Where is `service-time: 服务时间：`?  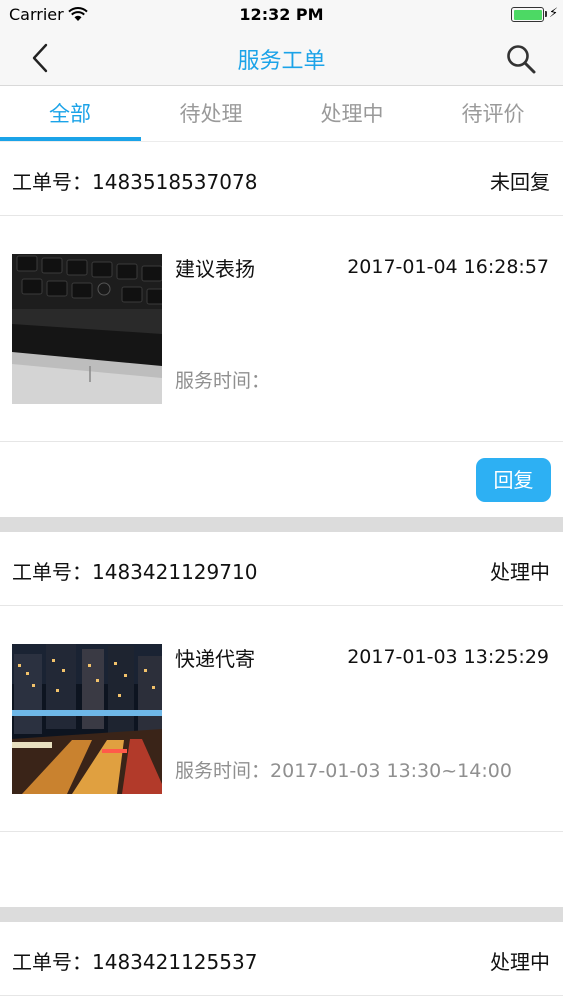 service-time: 服务时间： is located at coordinates (222, 379).